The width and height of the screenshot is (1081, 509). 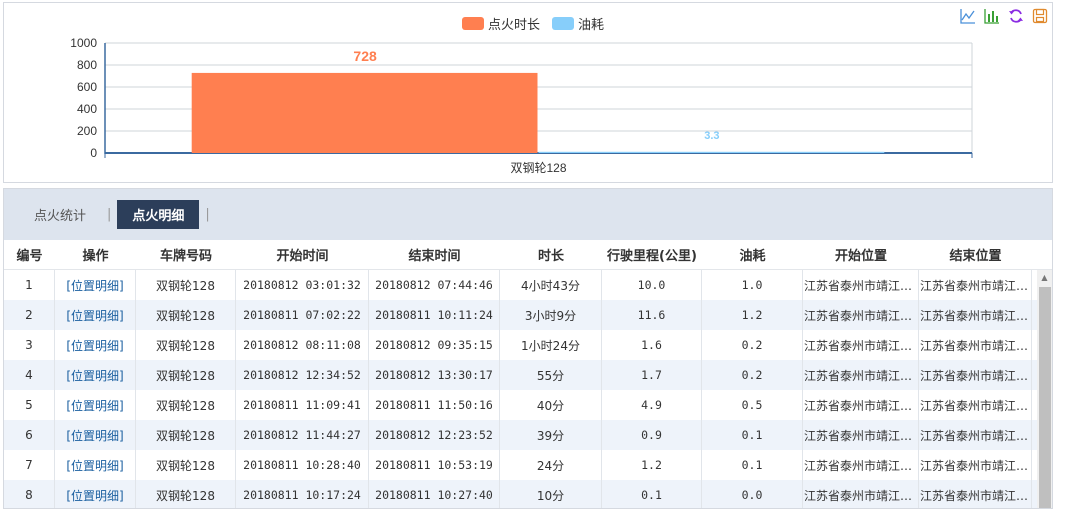 I want to click on table-cell: 7, so click(x=29, y=465).